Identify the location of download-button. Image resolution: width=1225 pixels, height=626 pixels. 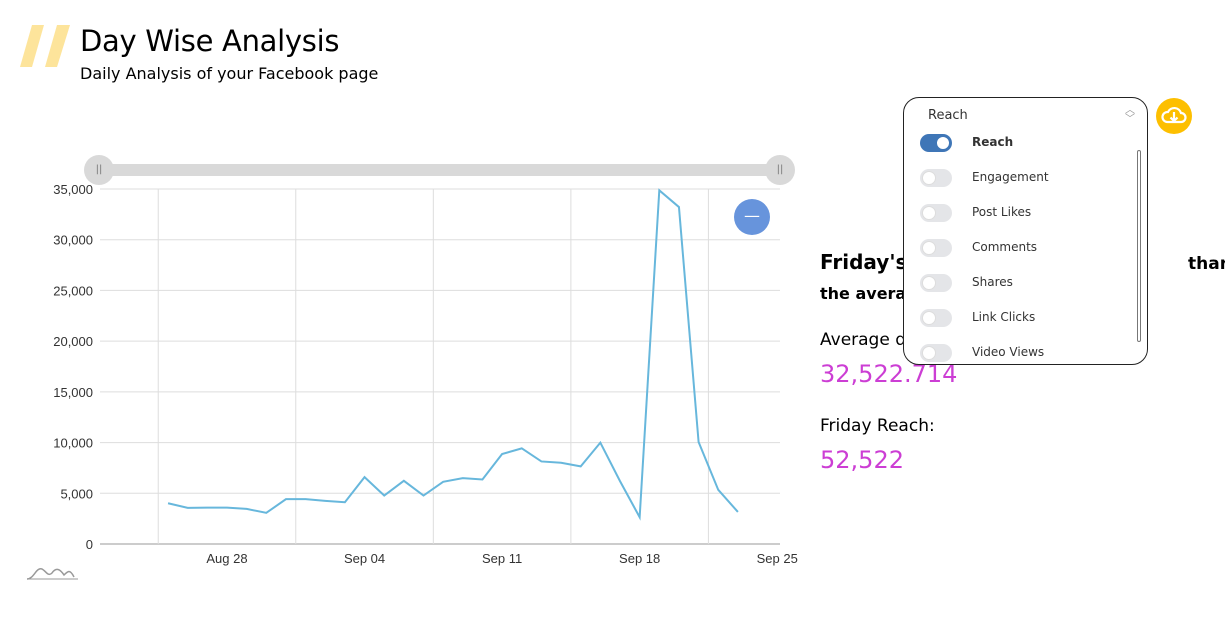
(1174, 116).